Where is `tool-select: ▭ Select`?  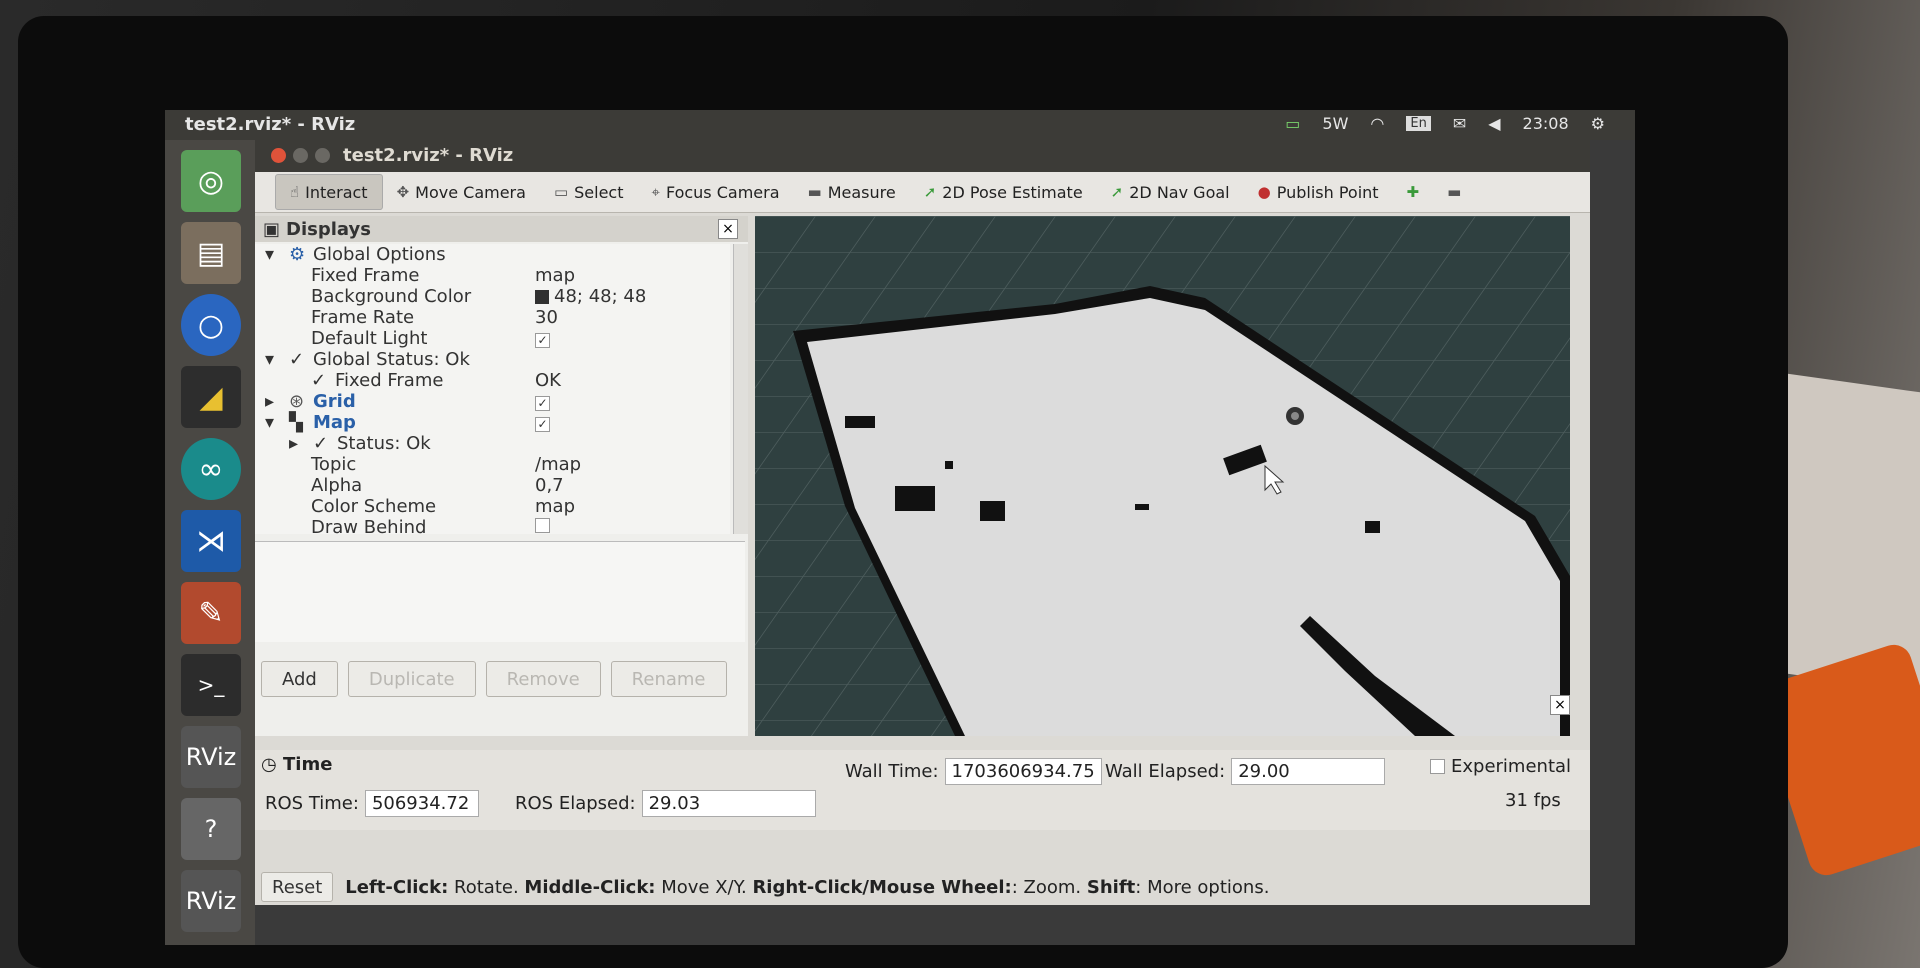
tool-select: ▭ Select is located at coordinates (589, 192).